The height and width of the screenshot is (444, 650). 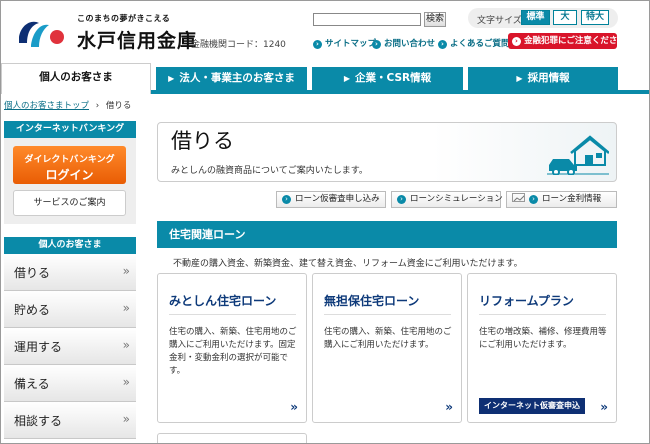 I want to click on loan-rate-button: › ローン金利情報, so click(x=561, y=199).